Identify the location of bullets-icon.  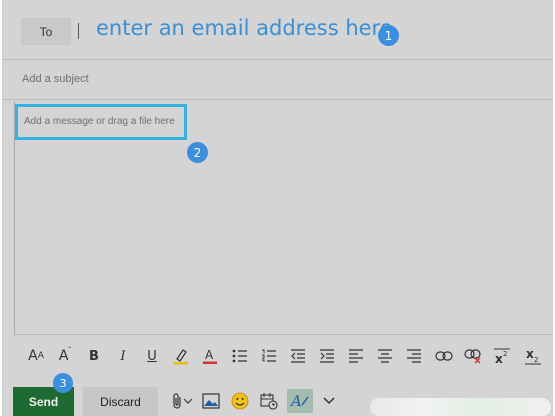
(240, 356).